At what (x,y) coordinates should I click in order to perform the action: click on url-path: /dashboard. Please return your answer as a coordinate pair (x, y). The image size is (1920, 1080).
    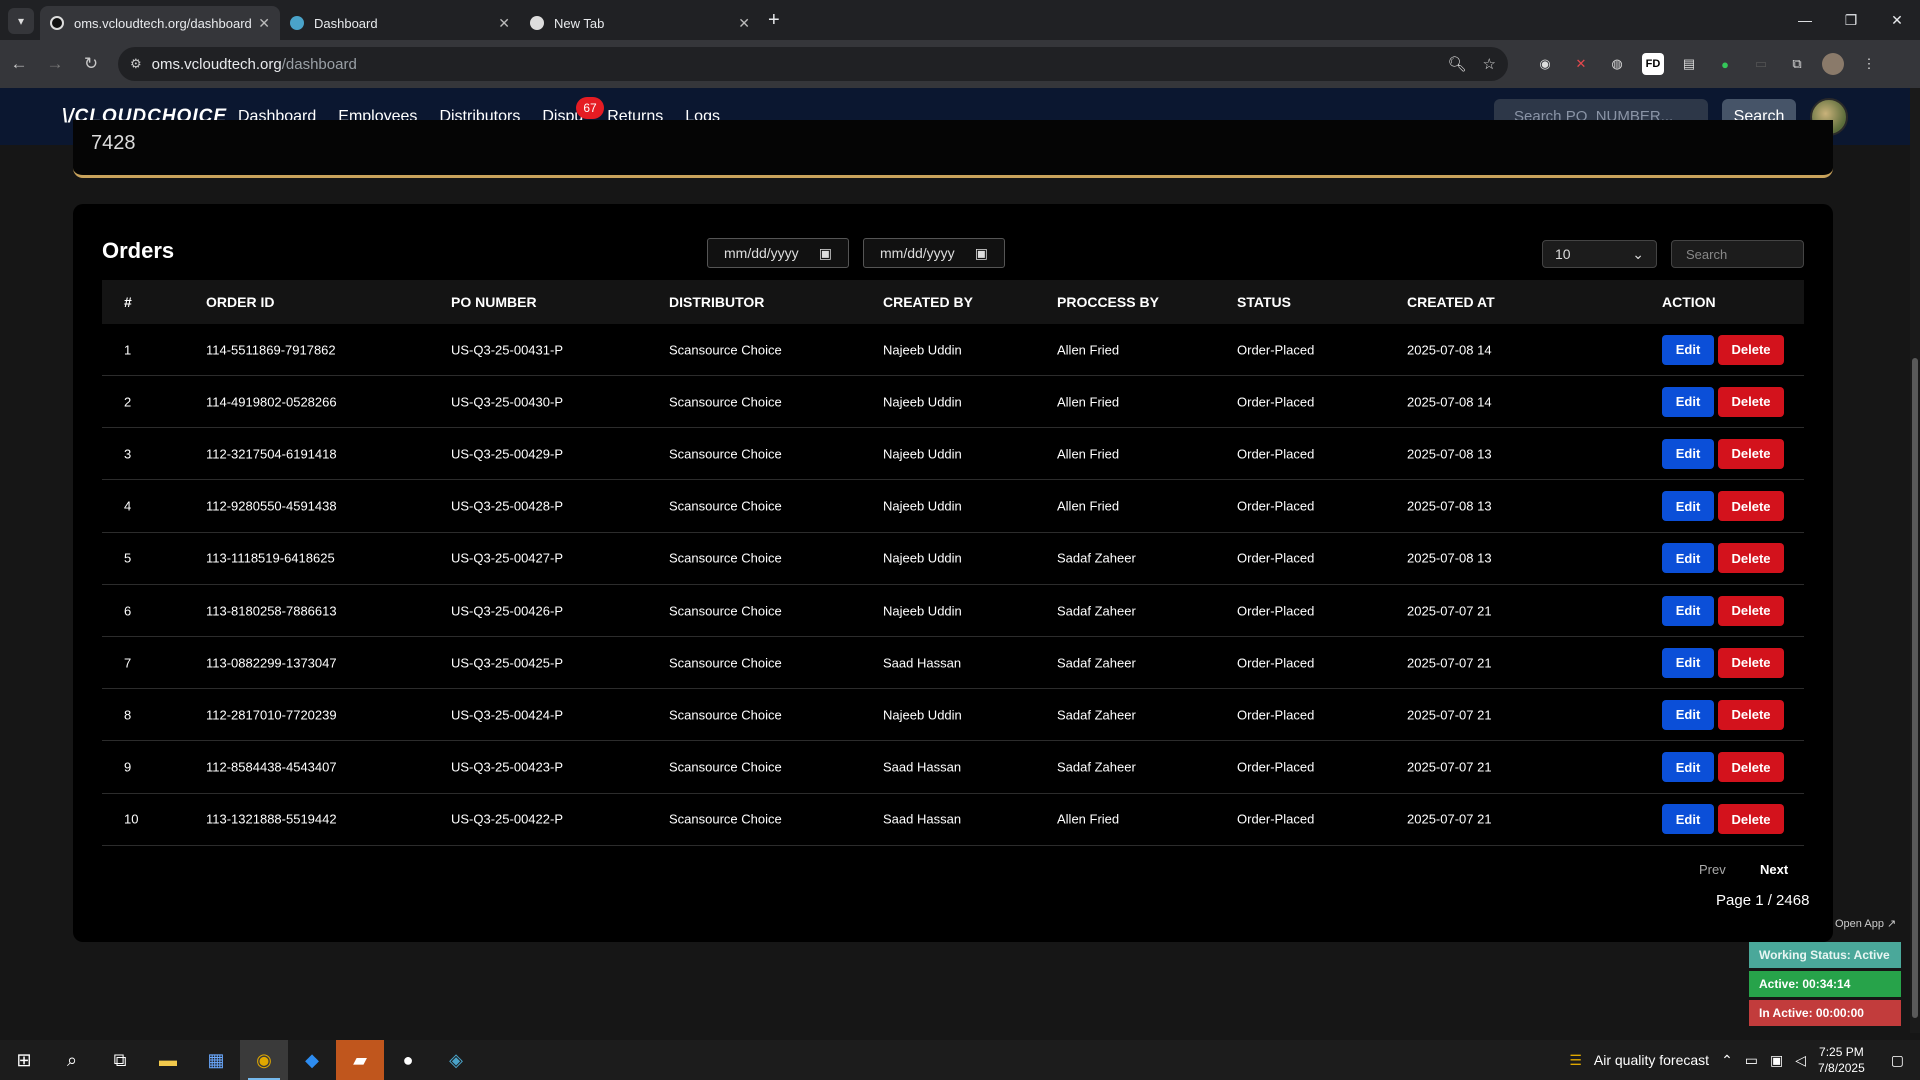
    Looking at the image, I should click on (319, 64).